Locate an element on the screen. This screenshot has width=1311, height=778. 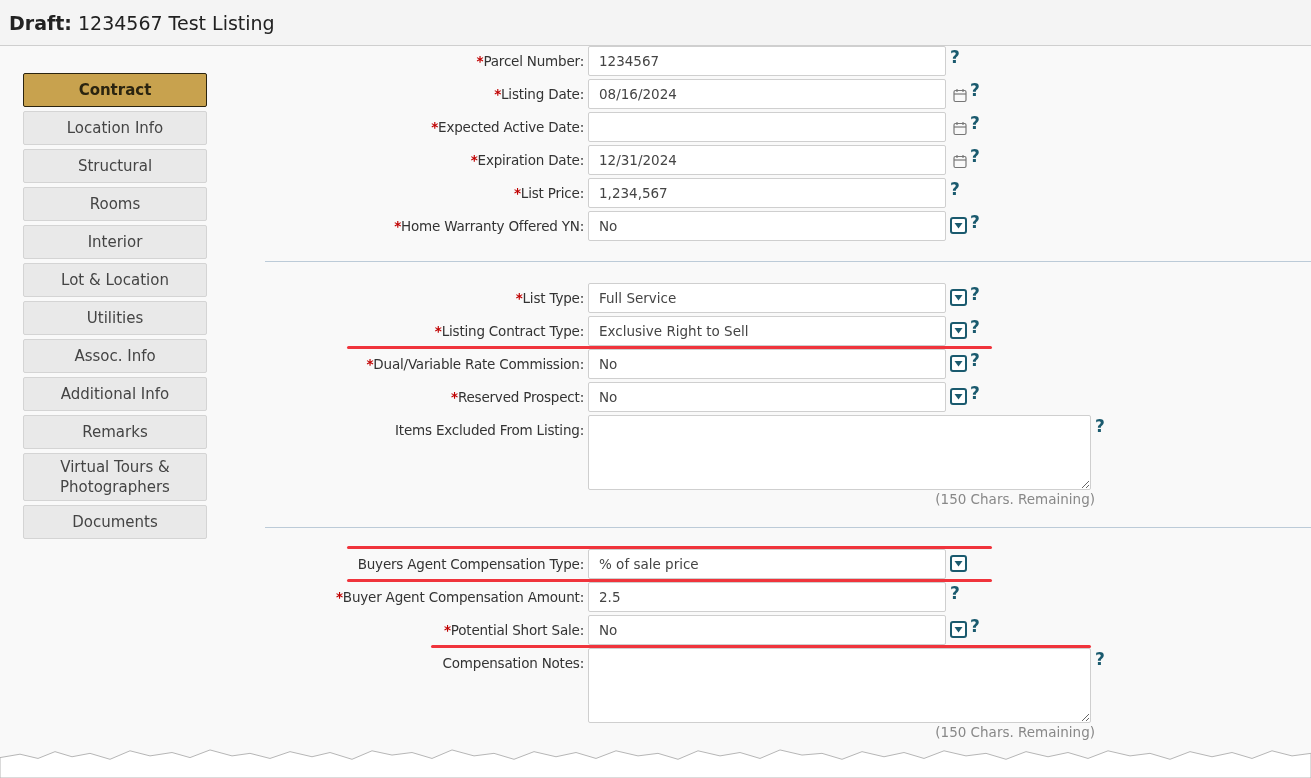
sidebar-tab: Assoc. Info is located at coordinates (115, 356).